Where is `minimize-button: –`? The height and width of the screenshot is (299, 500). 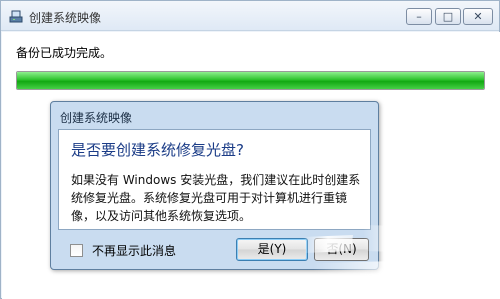 minimize-button: – is located at coordinates (419, 16).